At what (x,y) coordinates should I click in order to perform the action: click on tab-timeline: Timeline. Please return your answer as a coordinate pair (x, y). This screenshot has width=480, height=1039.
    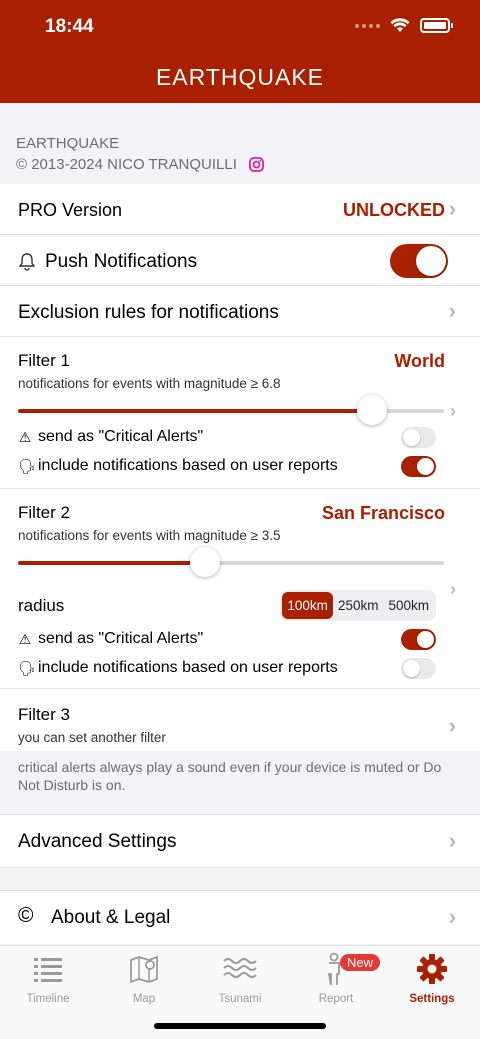
    Looking at the image, I should click on (48, 978).